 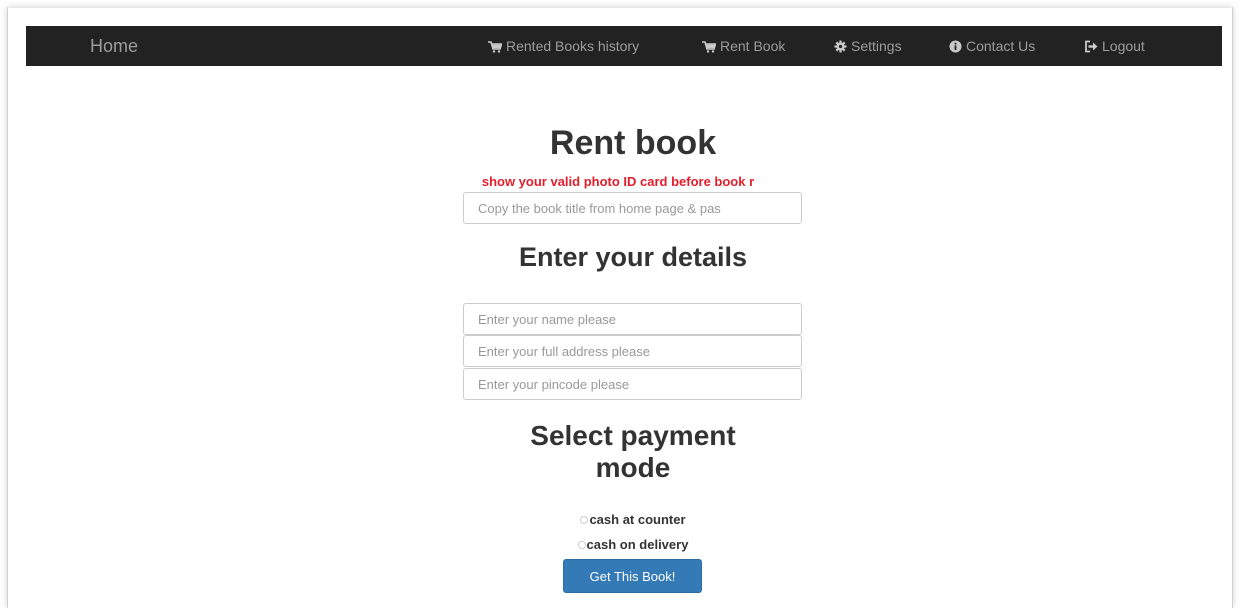 What do you see at coordinates (1091, 46) in the screenshot?
I see `logout-icon` at bounding box center [1091, 46].